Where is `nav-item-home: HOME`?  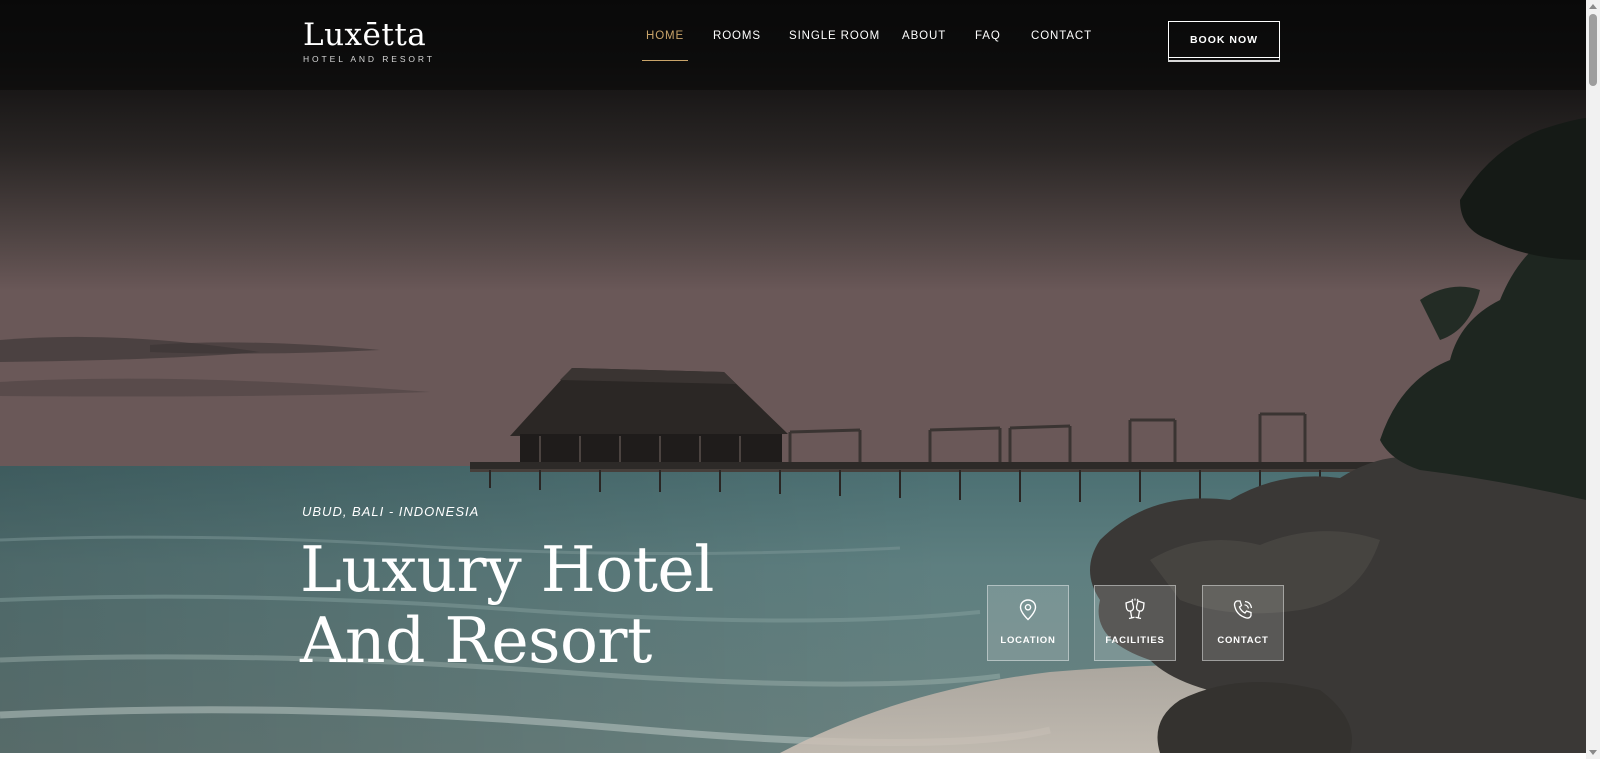 nav-item-home: HOME is located at coordinates (665, 46).